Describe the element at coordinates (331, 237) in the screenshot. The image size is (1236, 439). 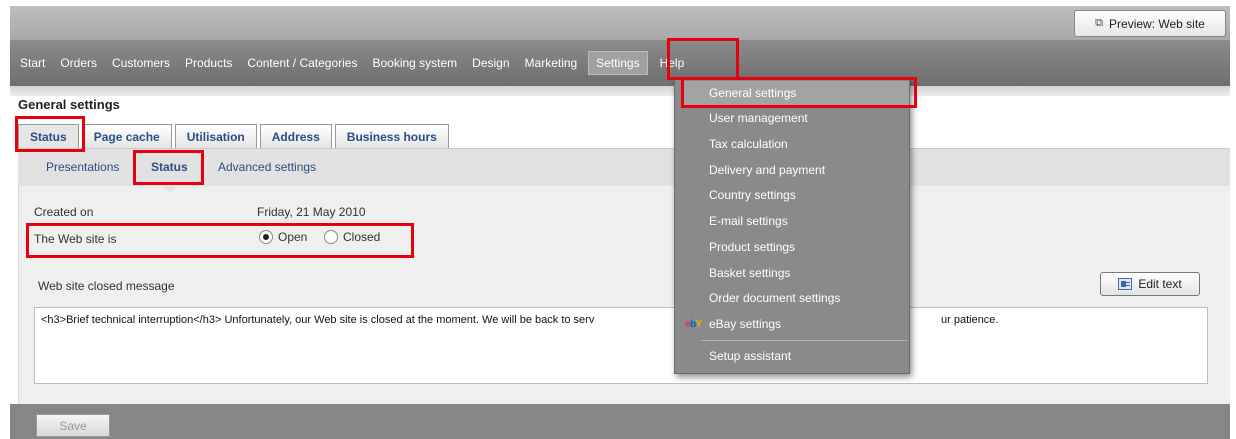
I see `radio-closed-indicator` at that location.